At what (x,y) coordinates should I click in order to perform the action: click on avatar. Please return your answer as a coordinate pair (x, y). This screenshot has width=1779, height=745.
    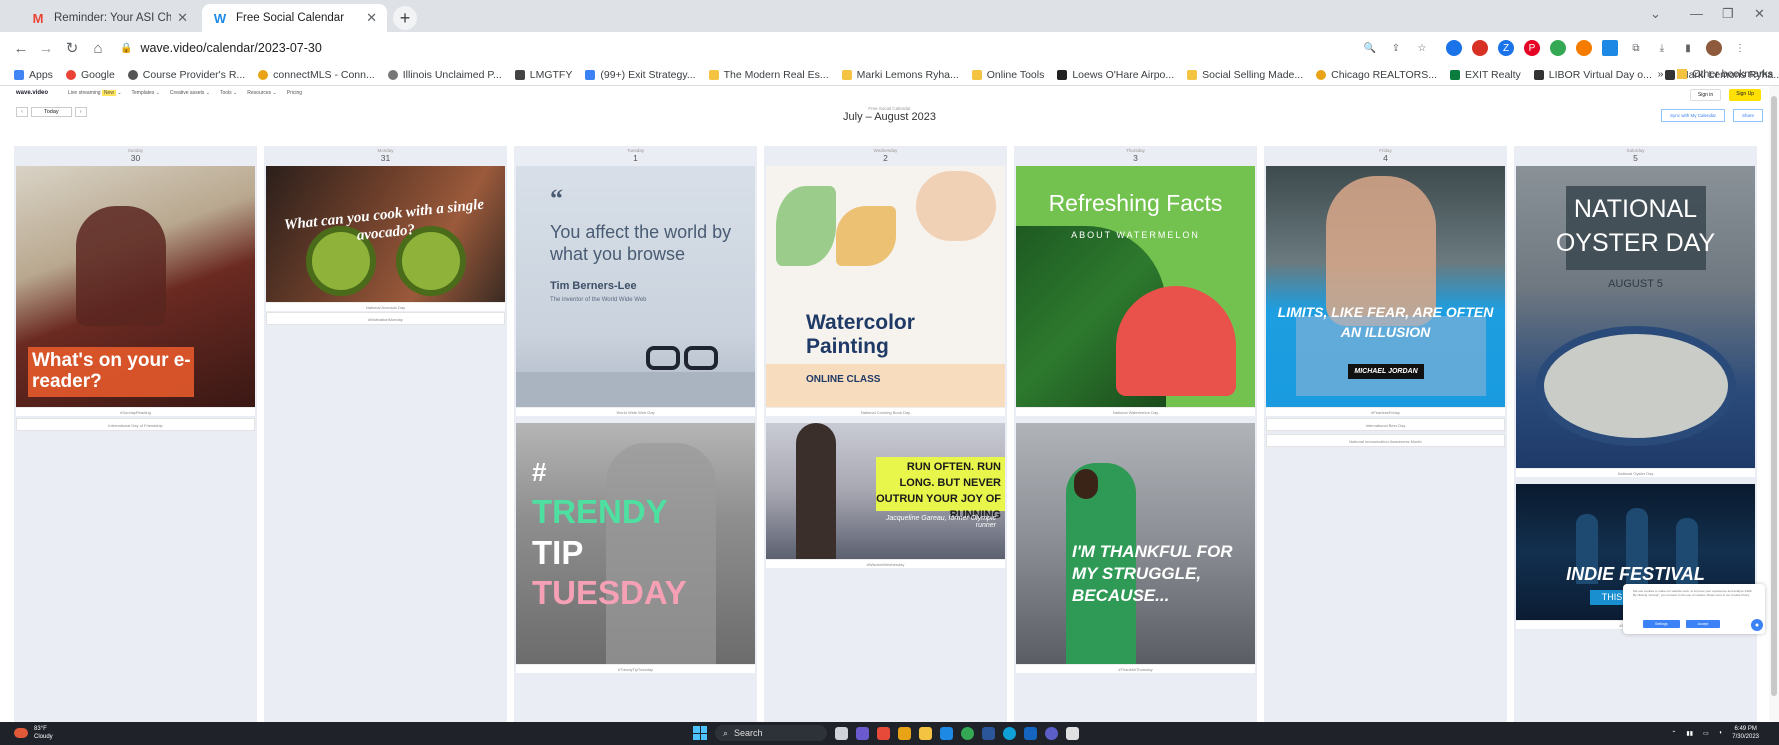
    Looking at the image, I should click on (1714, 48).